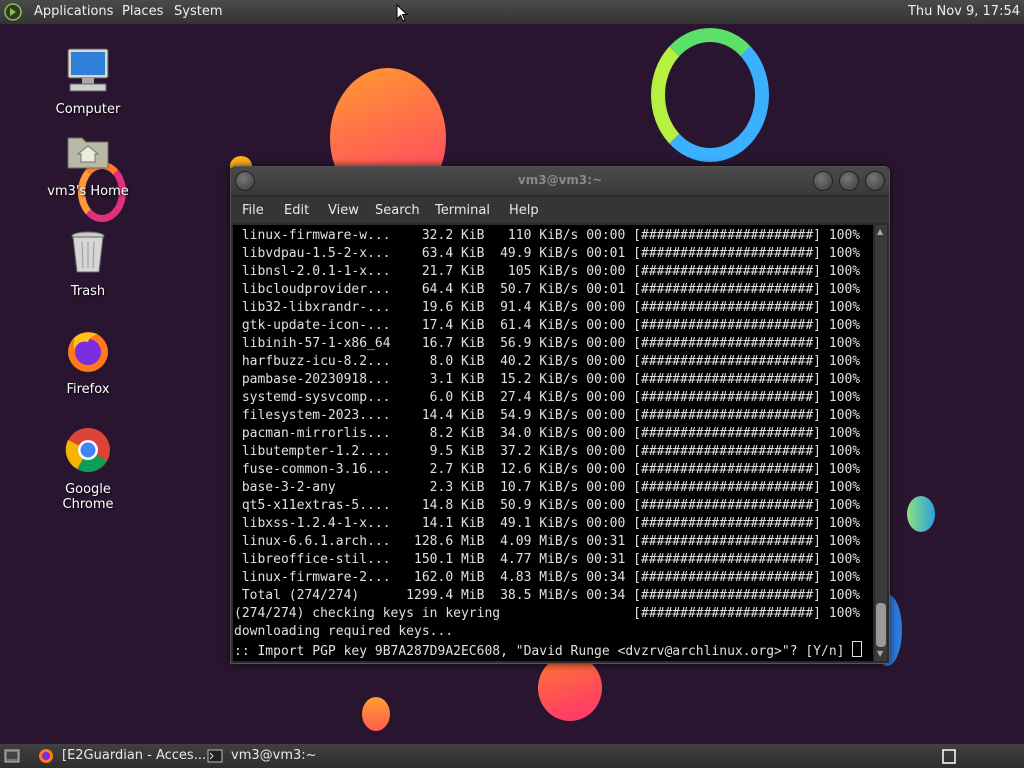 The width and height of the screenshot is (1024, 768). What do you see at coordinates (397, 210) in the screenshot?
I see `menu-search: Search` at bounding box center [397, 210].